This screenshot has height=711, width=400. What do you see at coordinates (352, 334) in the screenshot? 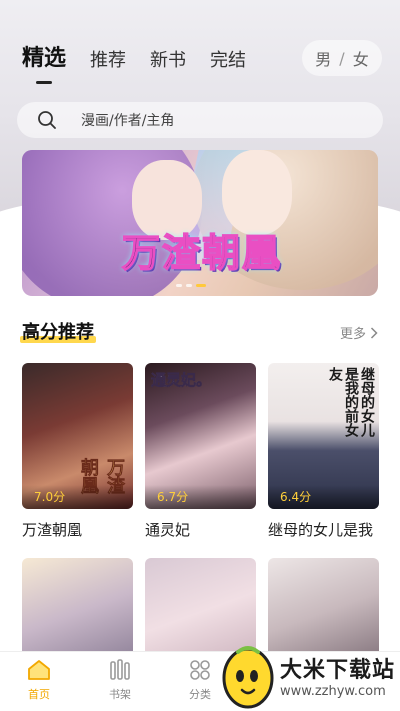
I see `more-label: 更多` at bounding box center [352, 334].